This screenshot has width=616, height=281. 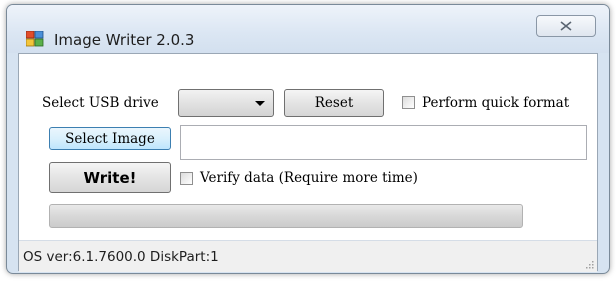 I want to click on write-button: Write!, so click(x=110, y=177).